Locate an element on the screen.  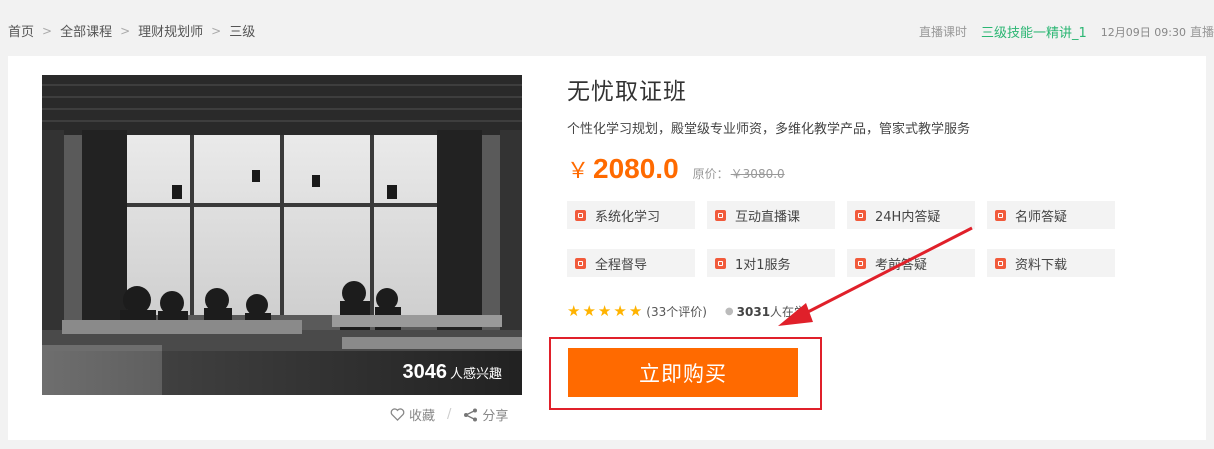
feature-tag: 全程督导 is located at coordinates (631, 263).